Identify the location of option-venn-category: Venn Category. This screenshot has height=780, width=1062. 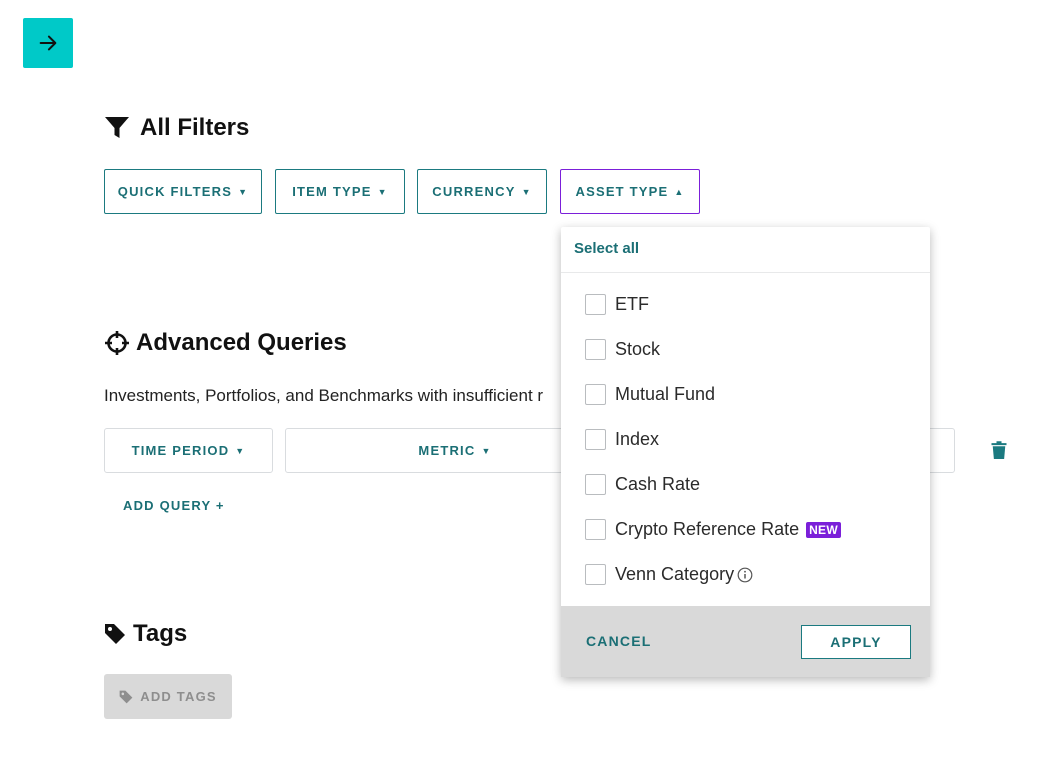
(669, 574).